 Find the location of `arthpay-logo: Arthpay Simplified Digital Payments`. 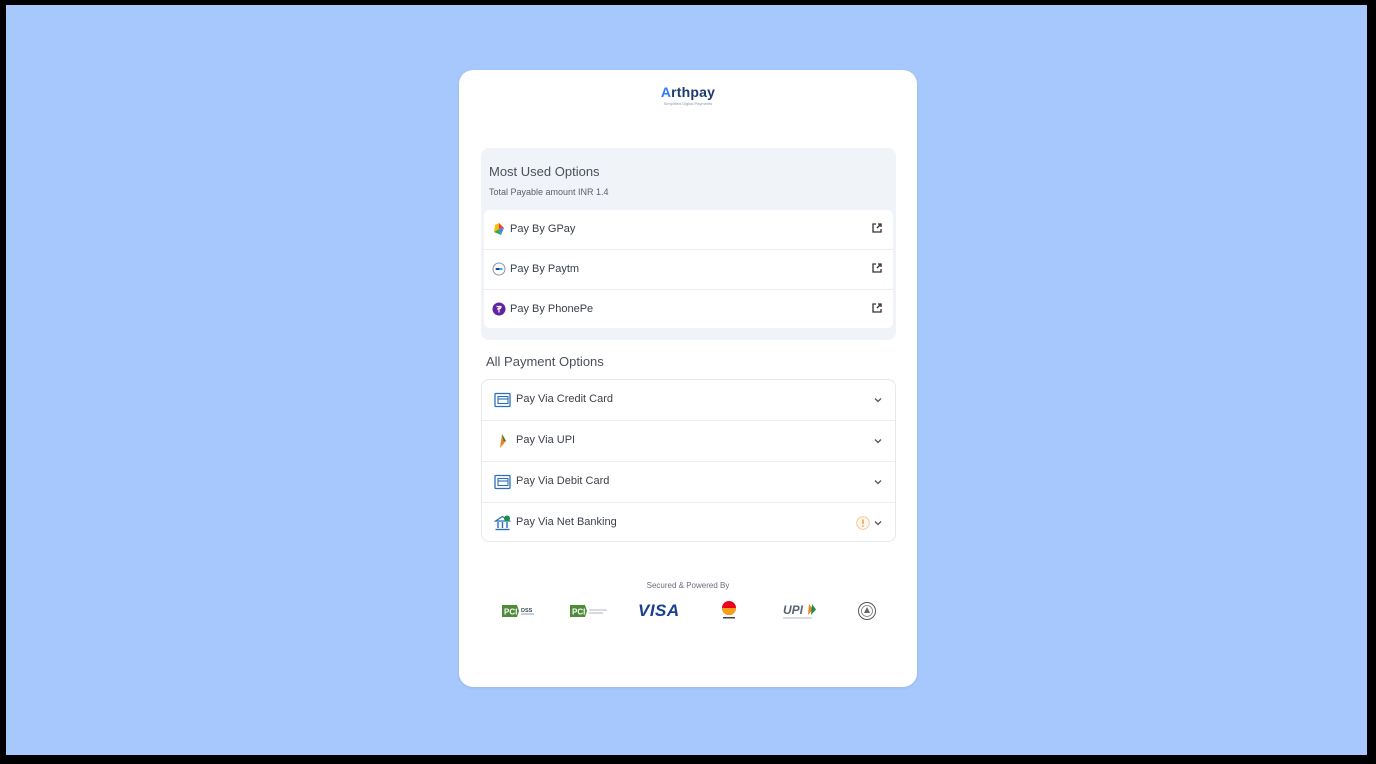

arthpay-logo: Arthpay Simplified Digital Payments is located at coordinates (688, 95).